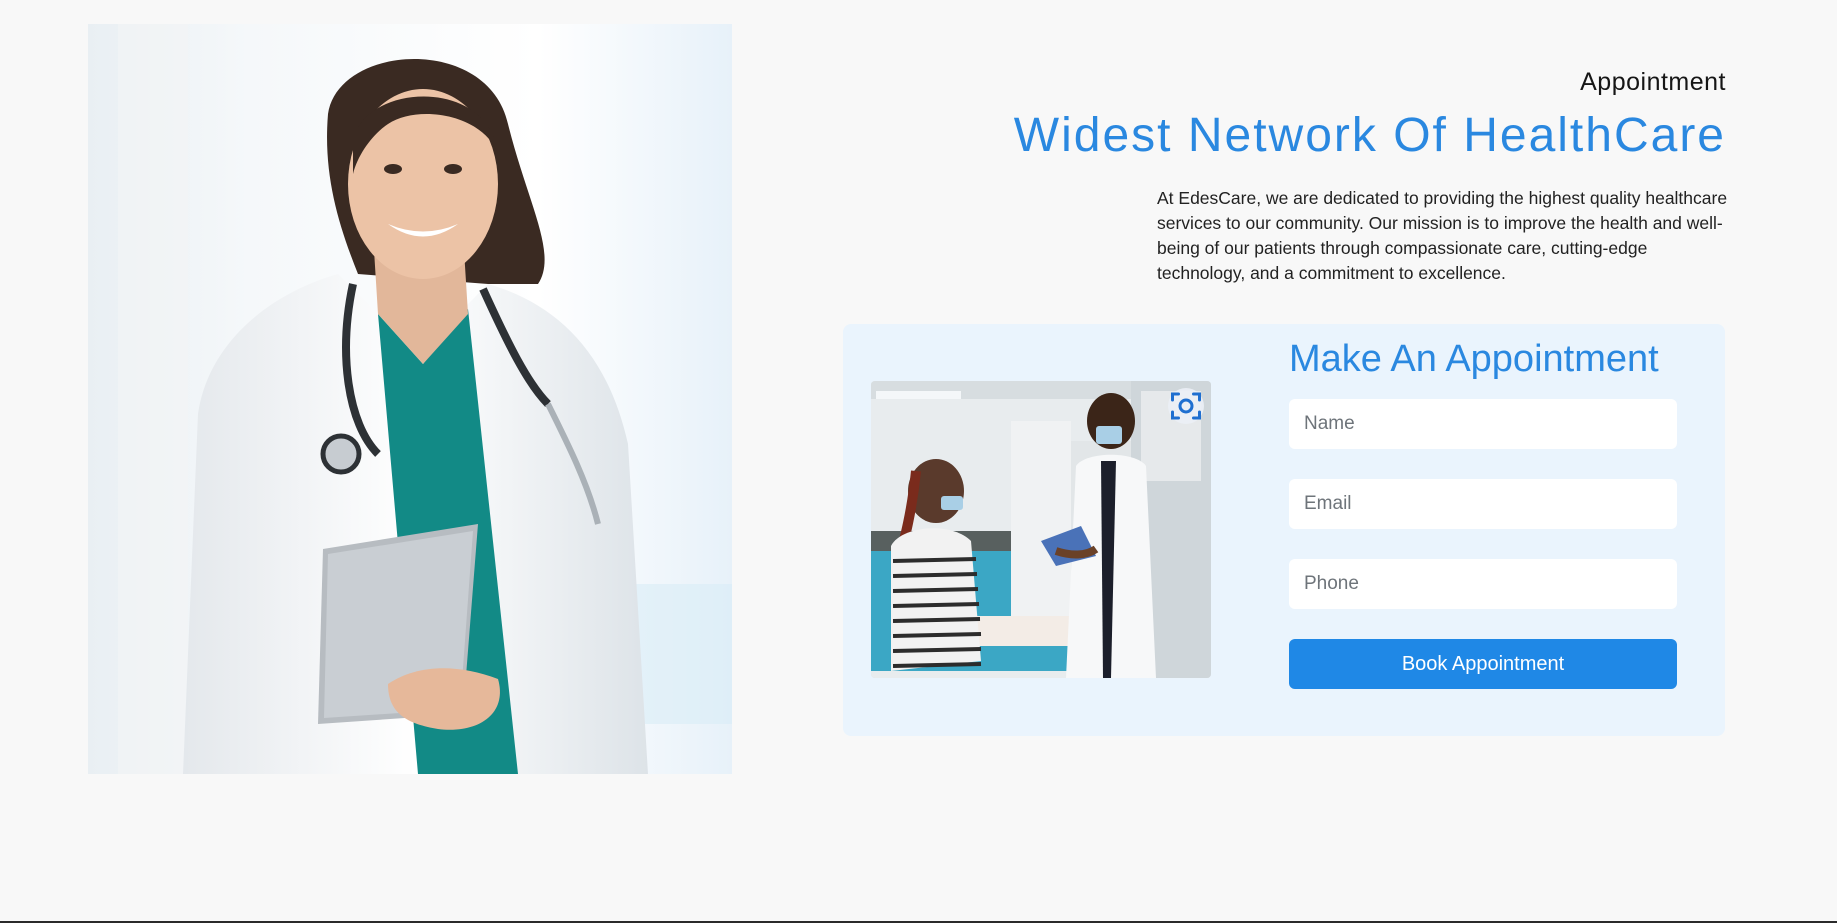 This screenshot has width=1837, height=923. I want to click on consultation-image, so click(1041, 529).